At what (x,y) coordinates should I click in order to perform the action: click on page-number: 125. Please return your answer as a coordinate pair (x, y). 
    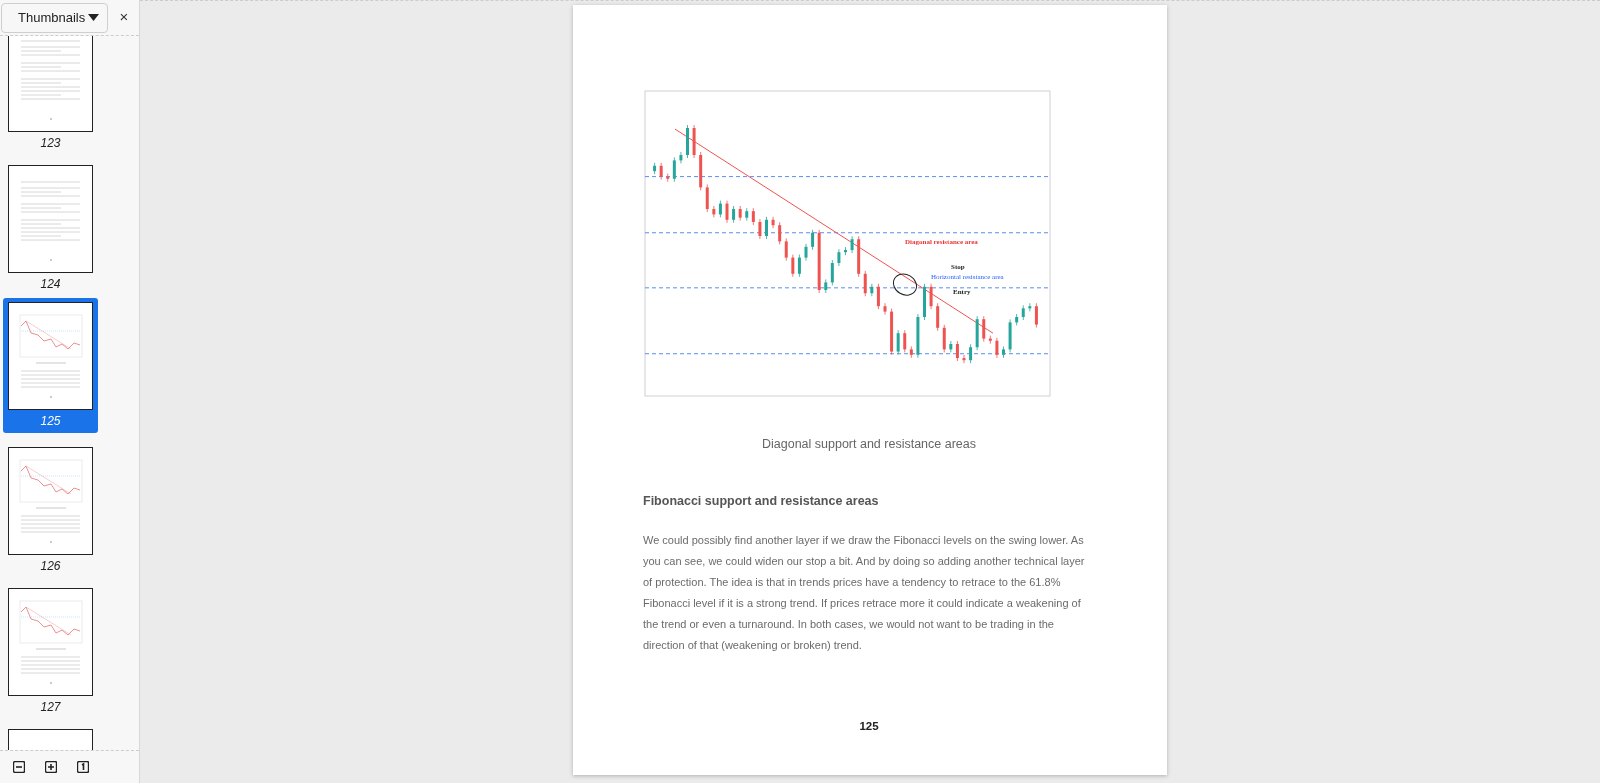
    Looking at the image, I should click on (869, 726).